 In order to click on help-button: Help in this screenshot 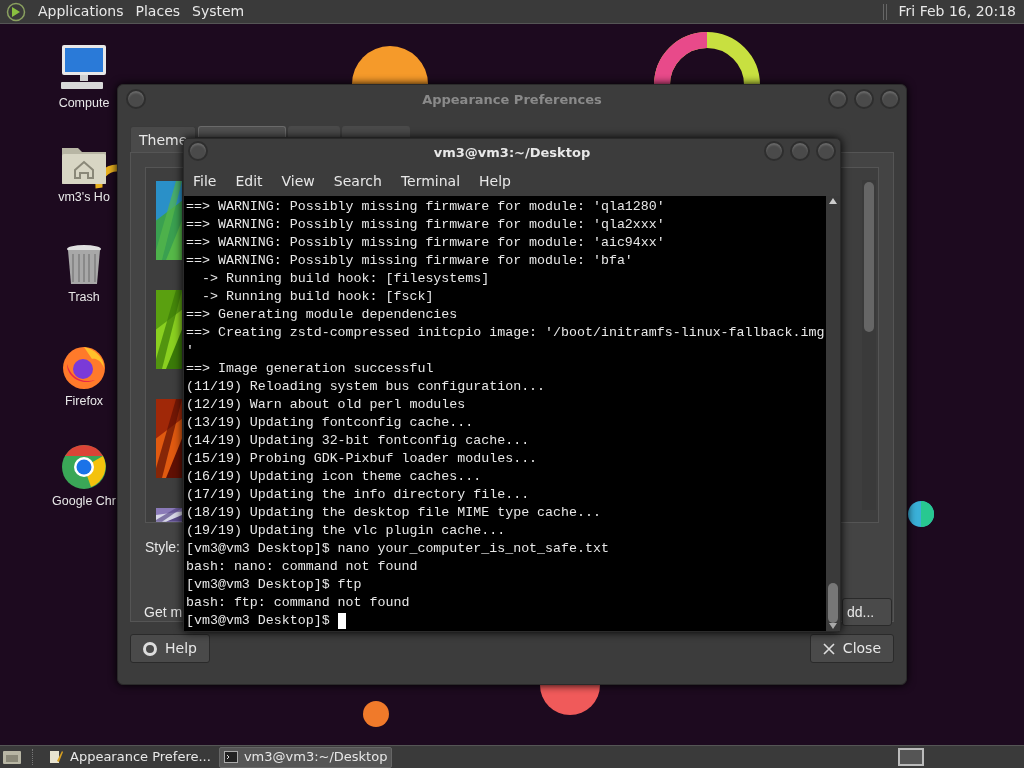, I will do `click(170, 648)`.